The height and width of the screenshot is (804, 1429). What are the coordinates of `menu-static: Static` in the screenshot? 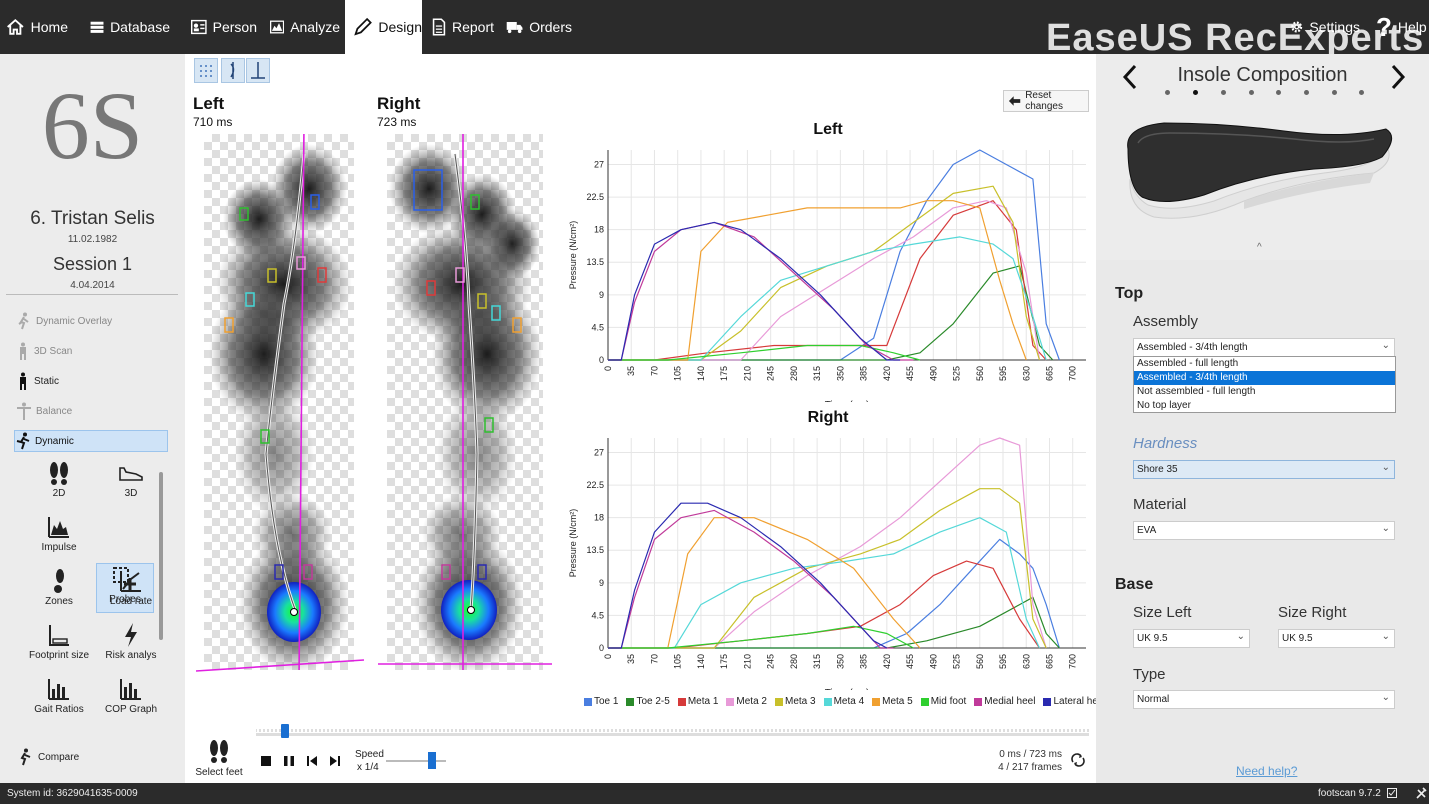 It's located at (37, 381).